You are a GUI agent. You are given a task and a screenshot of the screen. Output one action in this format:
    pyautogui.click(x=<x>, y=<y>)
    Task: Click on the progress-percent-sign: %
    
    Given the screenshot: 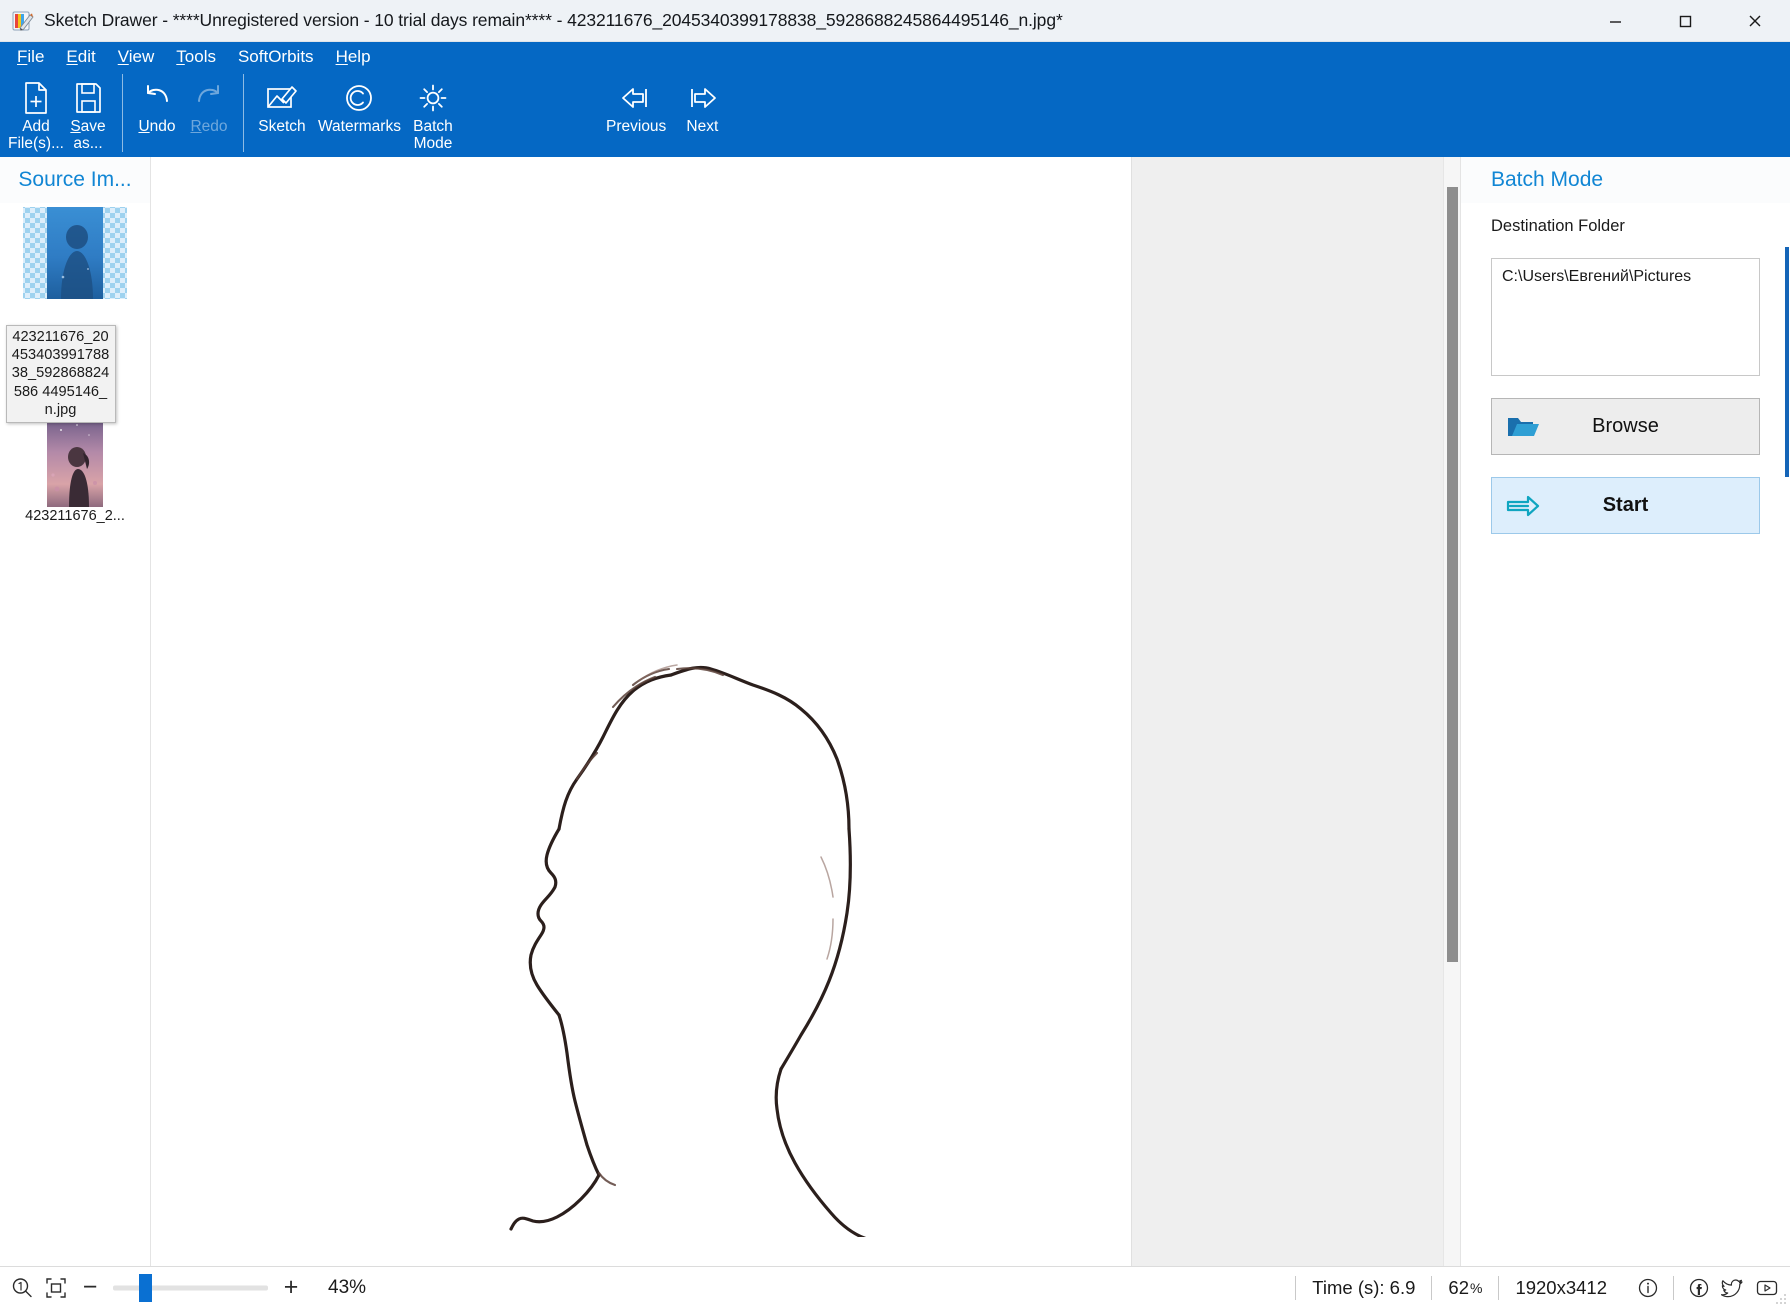 What is the action you would take?
    pyautogui.click(x=1476, y=1288)
    